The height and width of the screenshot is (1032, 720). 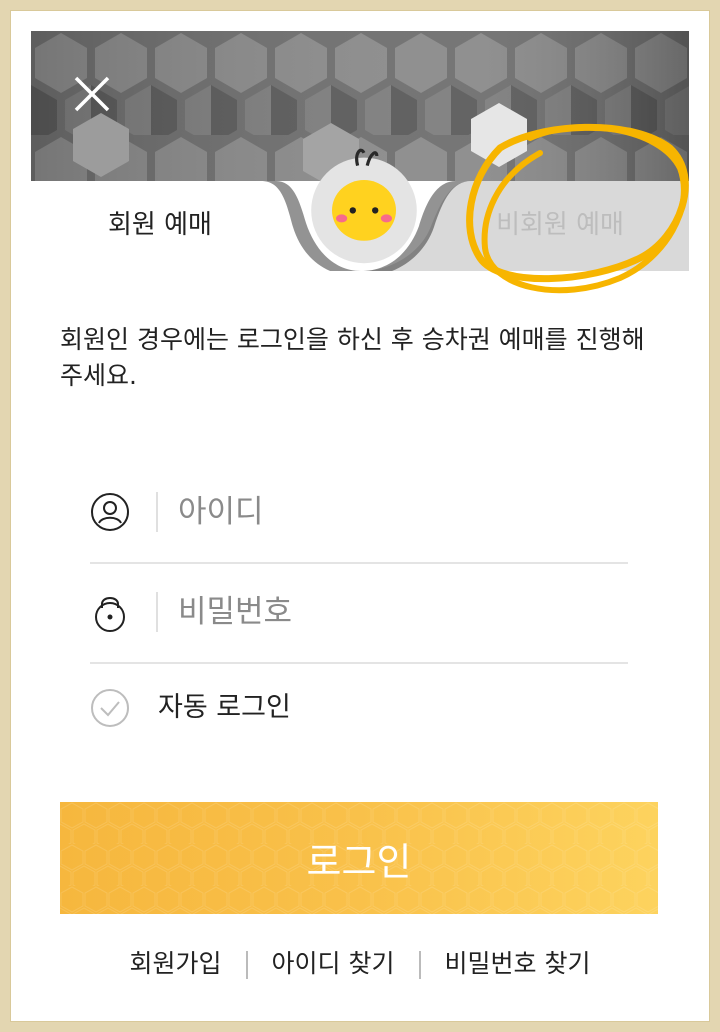 What do you see at coordinates (393, 512) in the screenshot?
I see `id-input` at bounding box center [393, 512].